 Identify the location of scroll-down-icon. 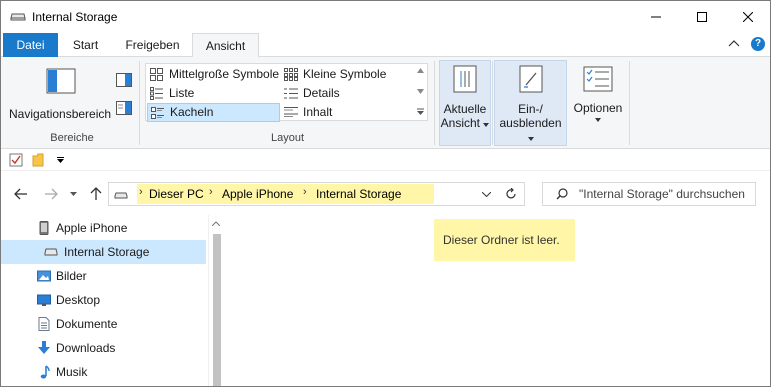
(420, 91).